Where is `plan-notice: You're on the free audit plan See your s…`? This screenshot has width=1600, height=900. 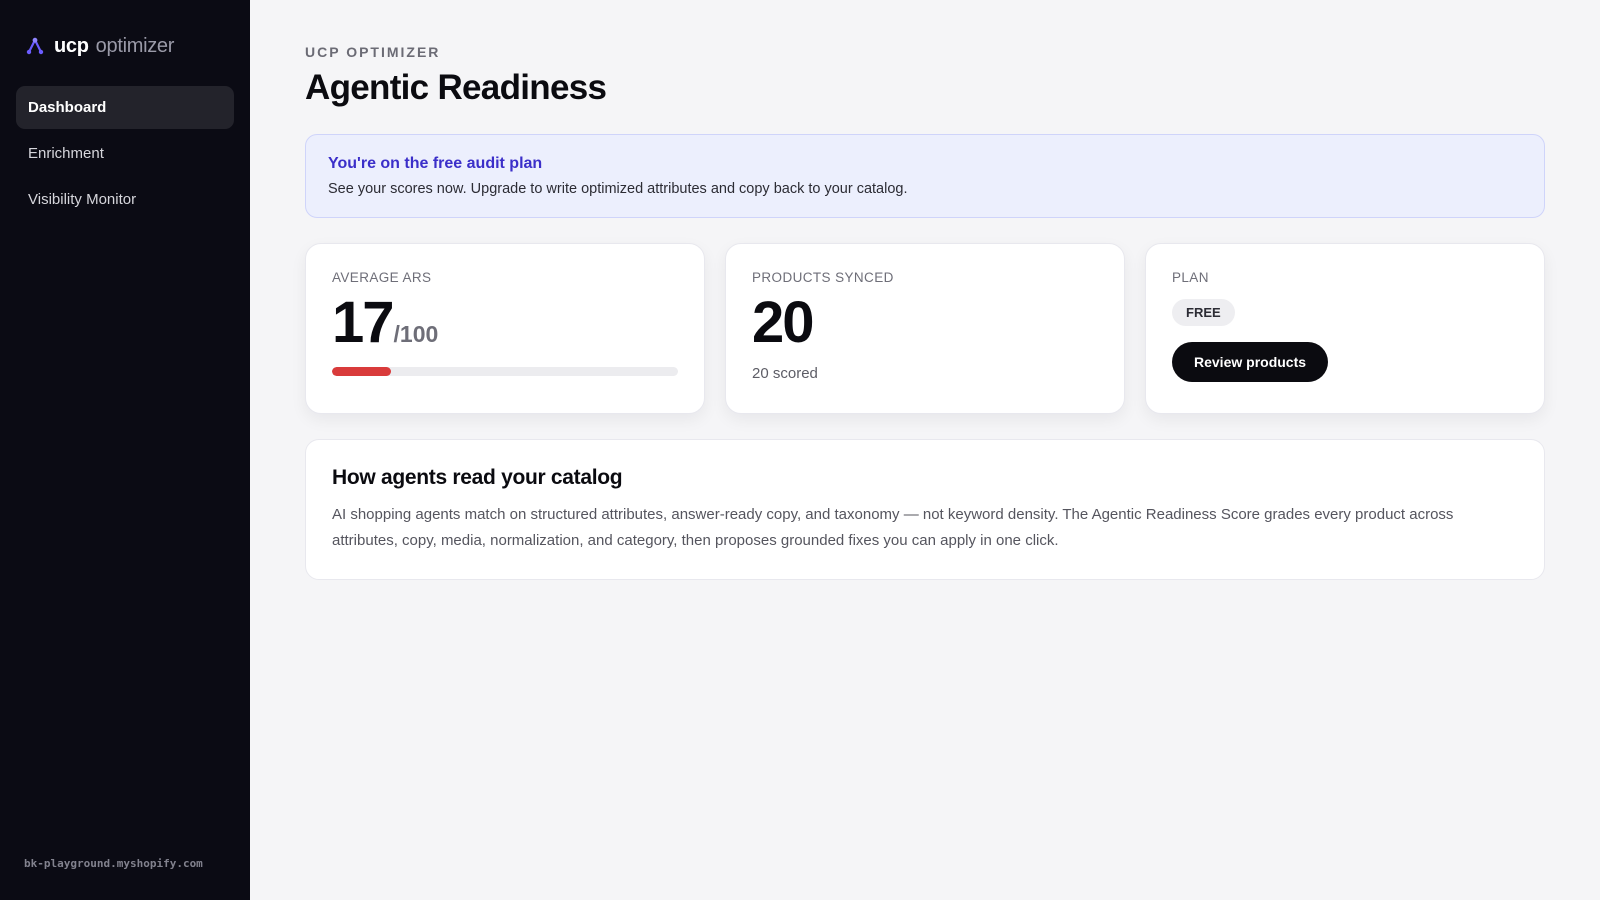 plan-notice: You're on the free audit plan See your s… is located at coordinates (925, 176).